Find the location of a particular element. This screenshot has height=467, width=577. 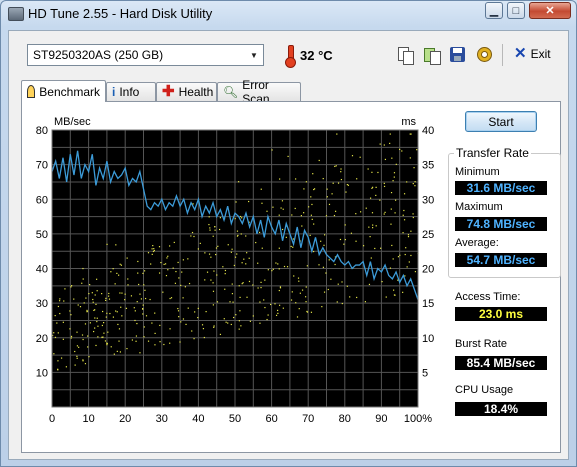

tab-benchmark: Benchmark is located at coordinates (63, 91).